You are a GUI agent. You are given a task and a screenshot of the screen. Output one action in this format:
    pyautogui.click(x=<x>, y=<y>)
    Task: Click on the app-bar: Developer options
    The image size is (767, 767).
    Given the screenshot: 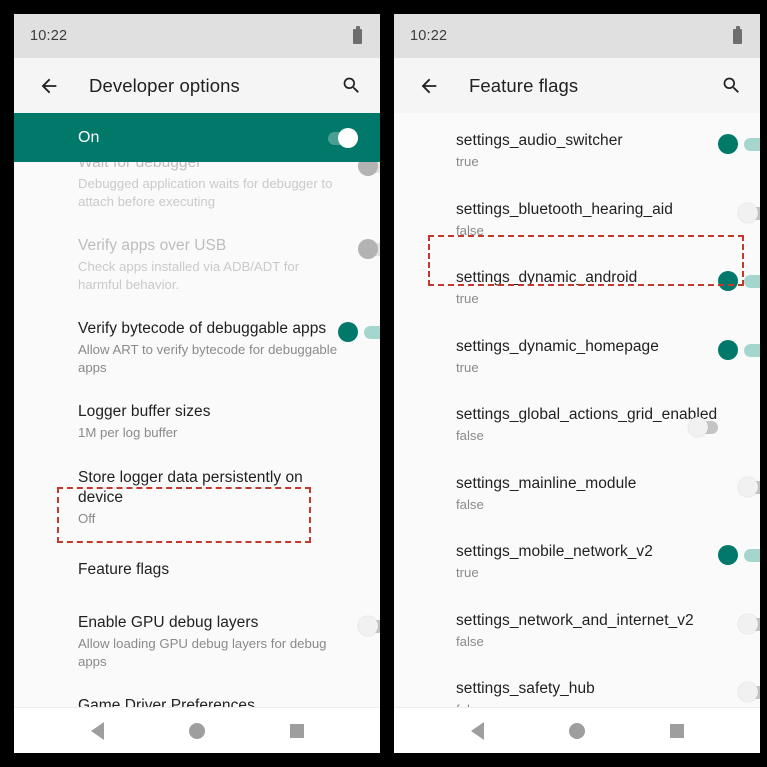 What is the action you would take?
    pyautogui.click(x=197, y=85)
    